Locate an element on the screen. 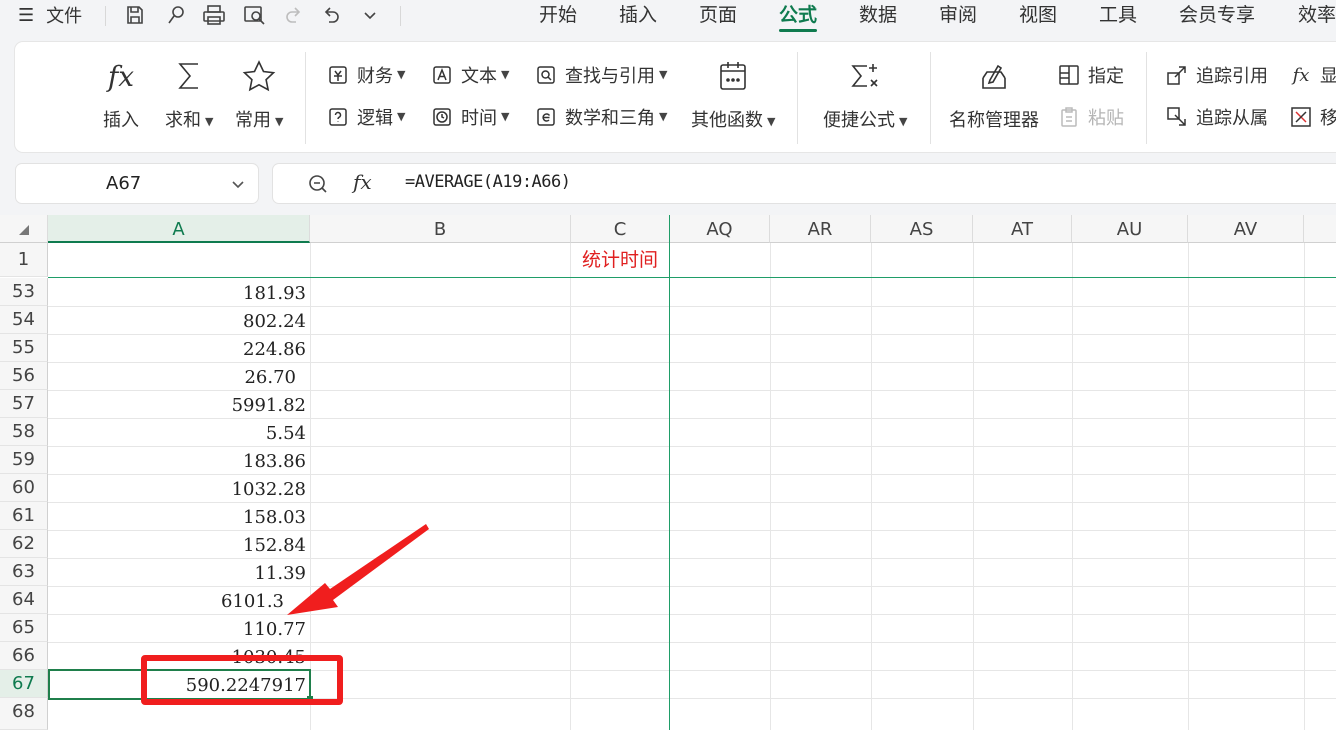 The image size is (1336, 730). name-box: A67 is located at coordinates (137, 183).